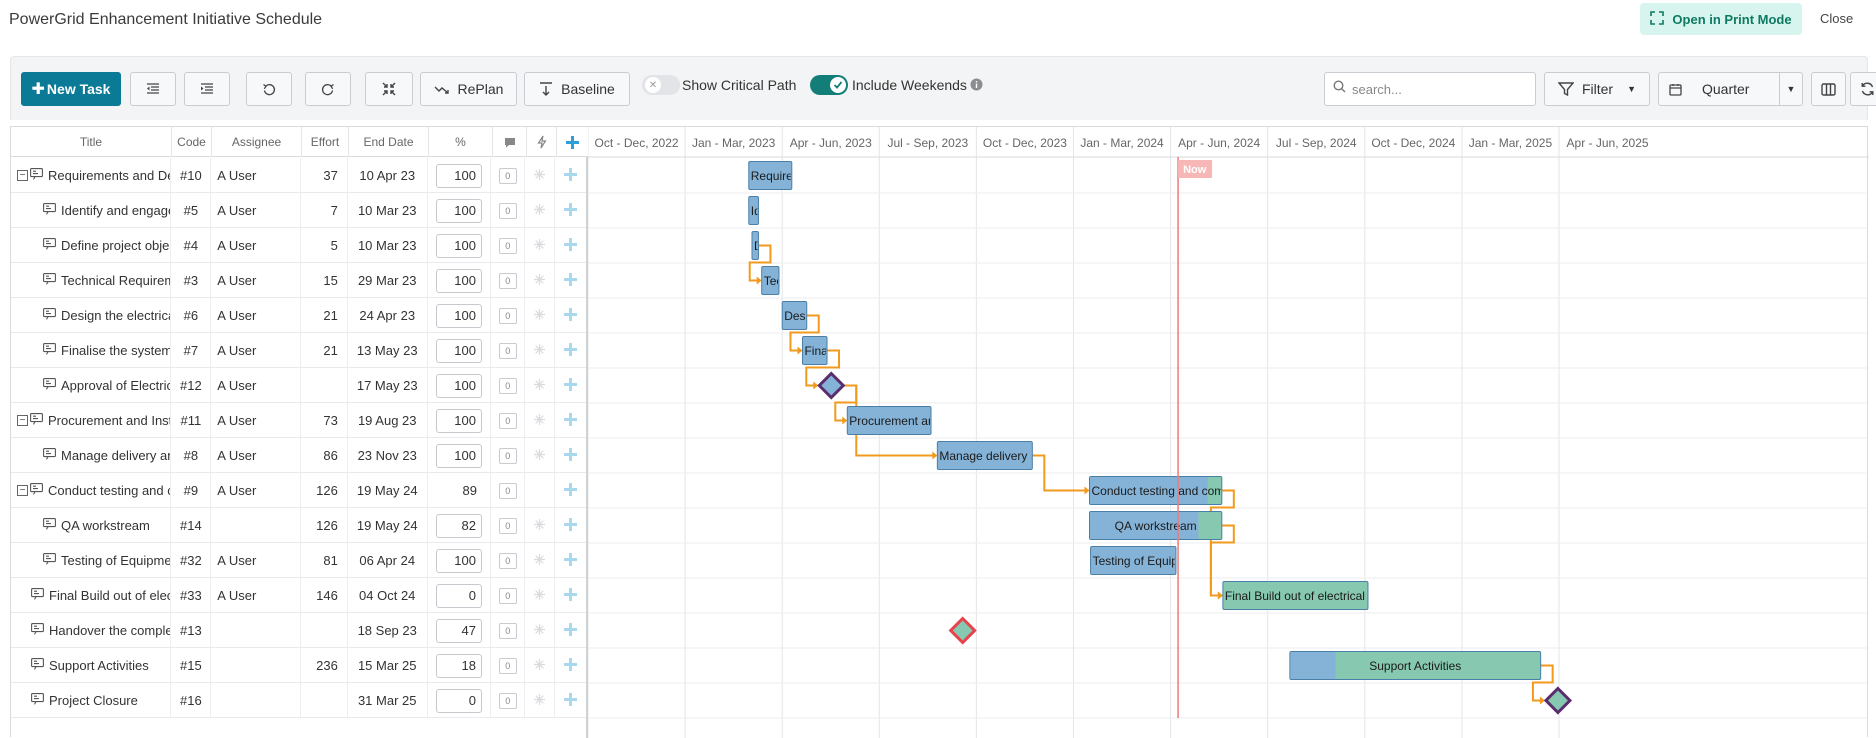  I want to click on column-percent: %, so click(461, 142).